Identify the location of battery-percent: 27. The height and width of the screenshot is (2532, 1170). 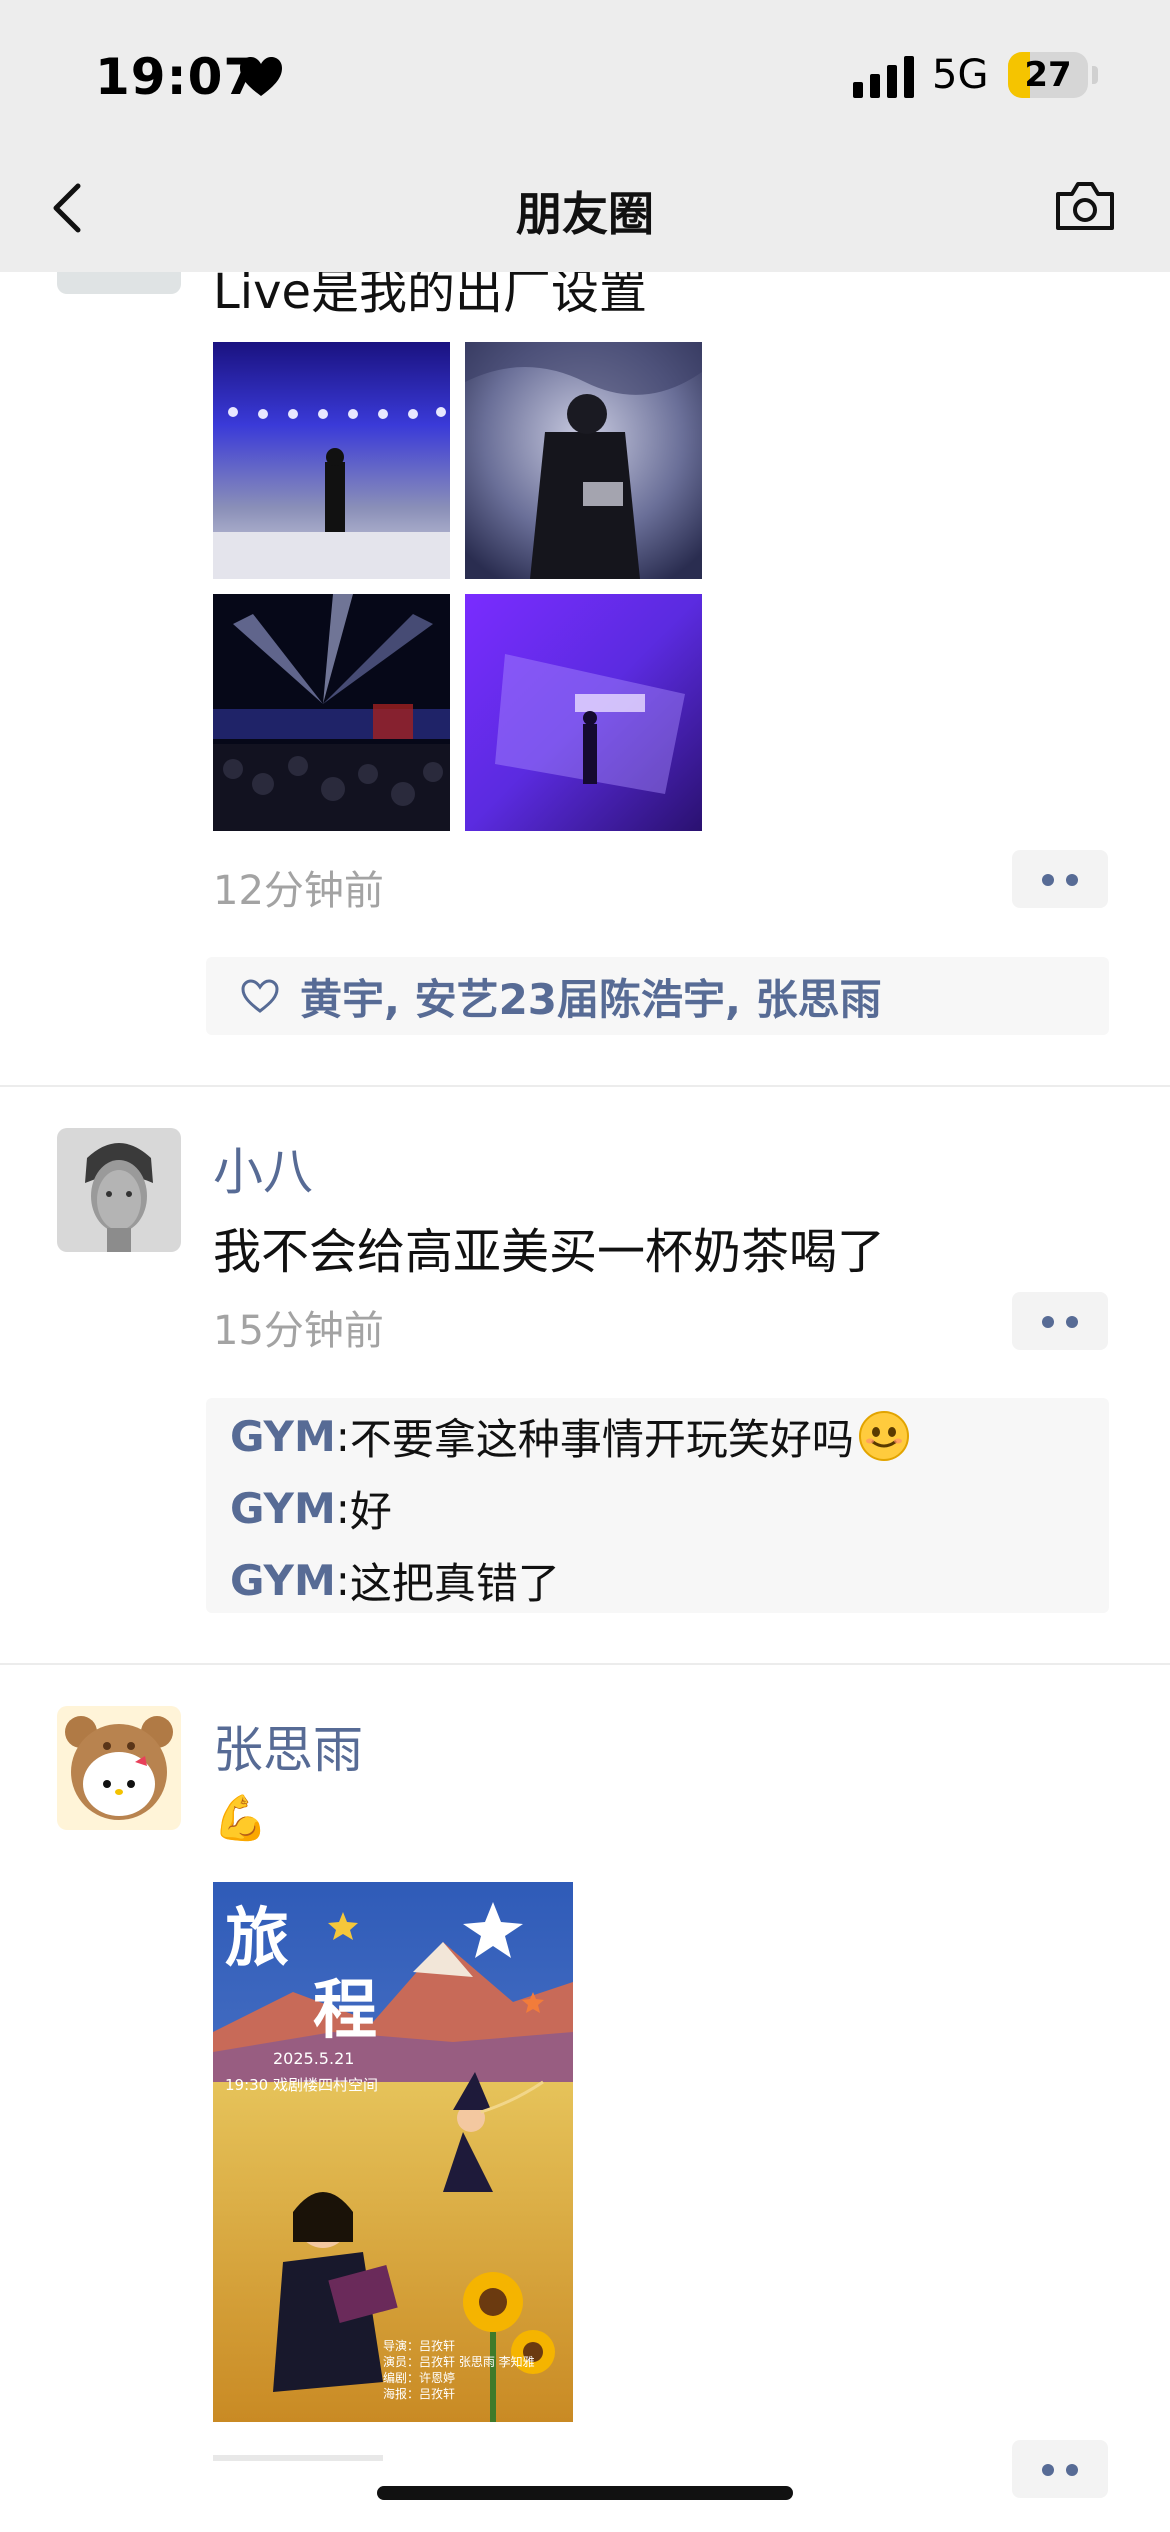
(1048, 75).